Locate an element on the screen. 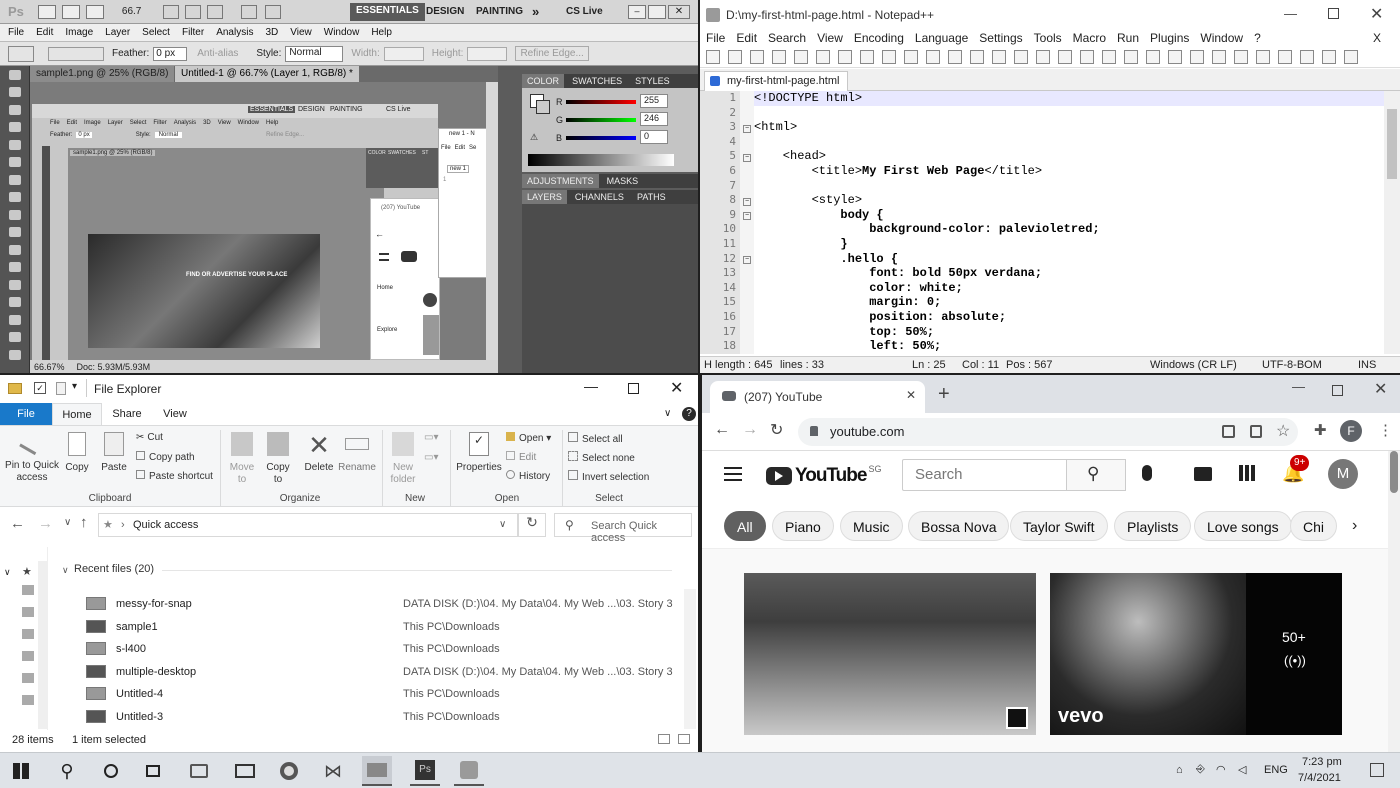 The width and height of the screenshot is (1400, 788). details-view-icon is located at coordinates (664, 739).